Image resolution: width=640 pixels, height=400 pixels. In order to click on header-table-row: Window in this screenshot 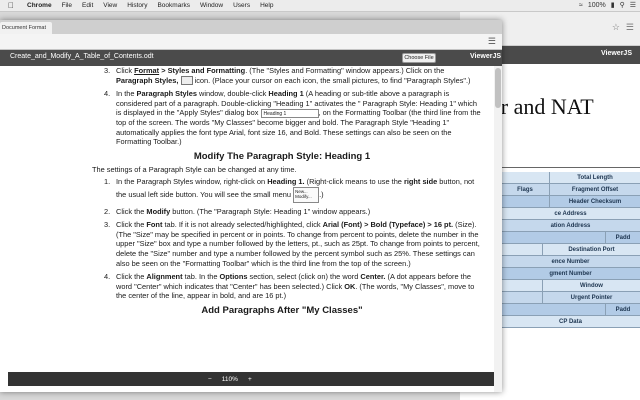, I will do `click(570, 286)`.